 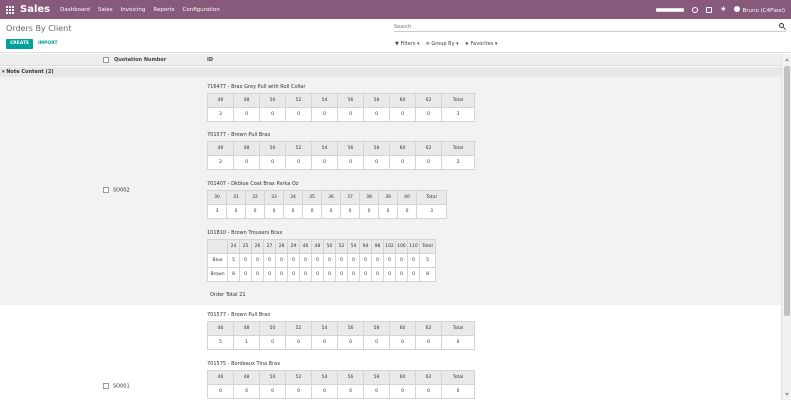 I want to click on group-by-dropdown: ≡ Group By ▾, so click(x=442, y=44).